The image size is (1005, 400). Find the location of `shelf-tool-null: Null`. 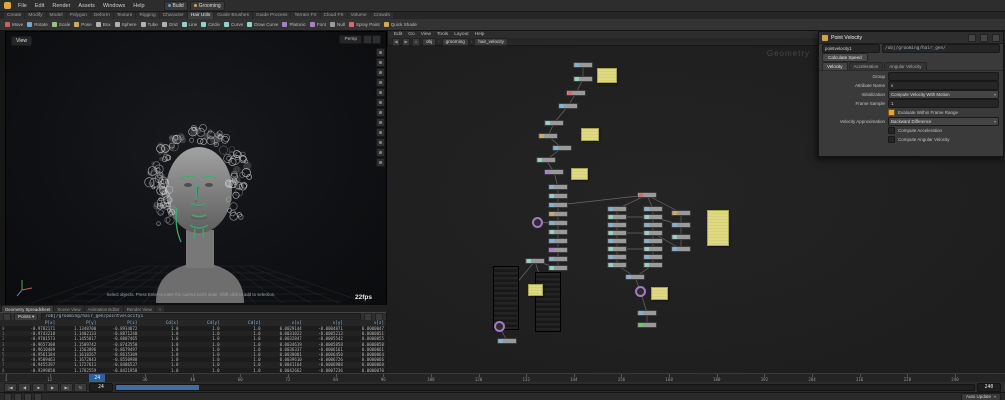

shelf-tool-null: Null is located at coordinates (337, 24).